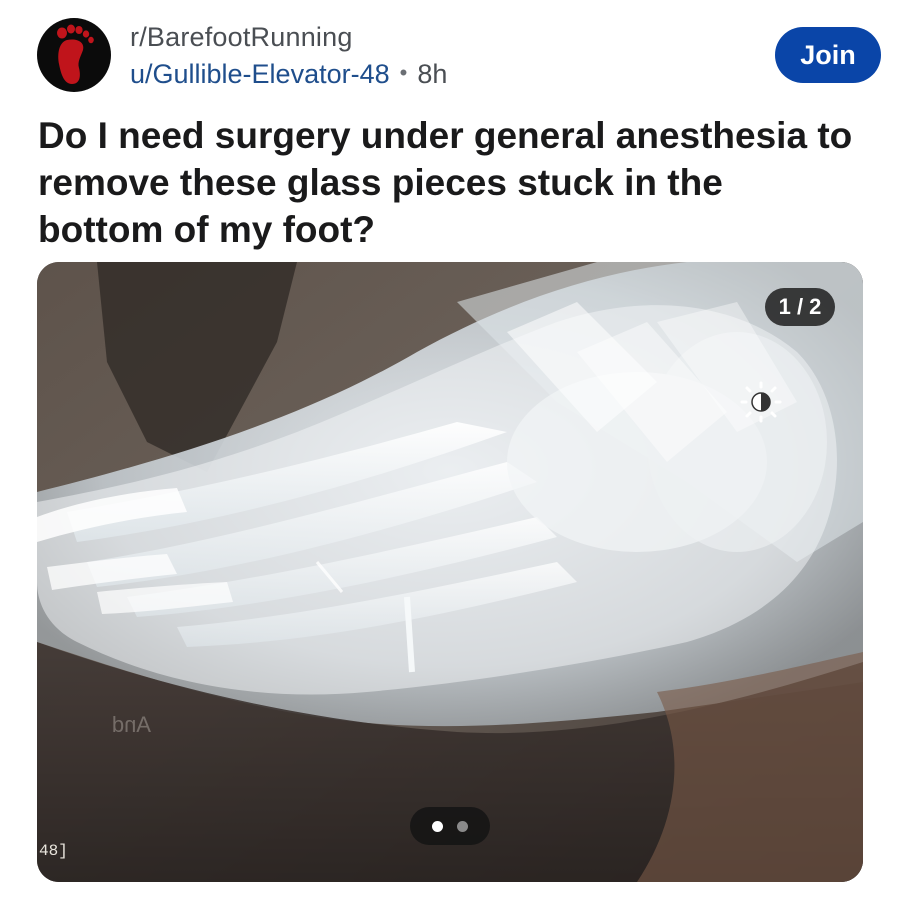  I want to click on pager-dot-inactive, so click(462, 826).